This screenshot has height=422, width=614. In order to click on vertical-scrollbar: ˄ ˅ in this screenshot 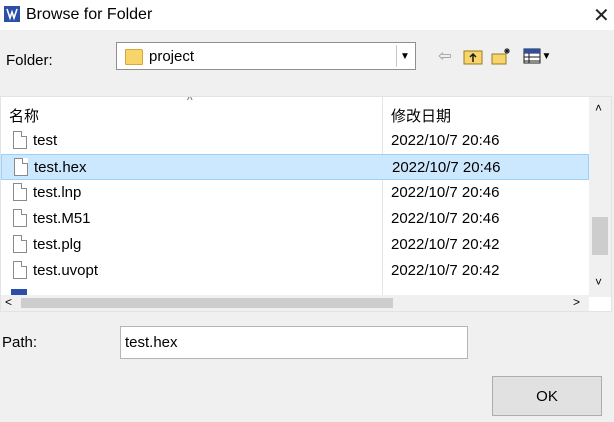, I will do `click(600, 197)`.